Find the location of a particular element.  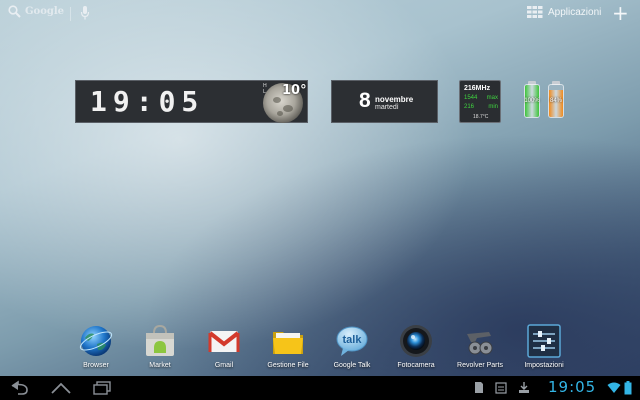

dock-item-gmail: Gmail is located at coordinates (224, 346).